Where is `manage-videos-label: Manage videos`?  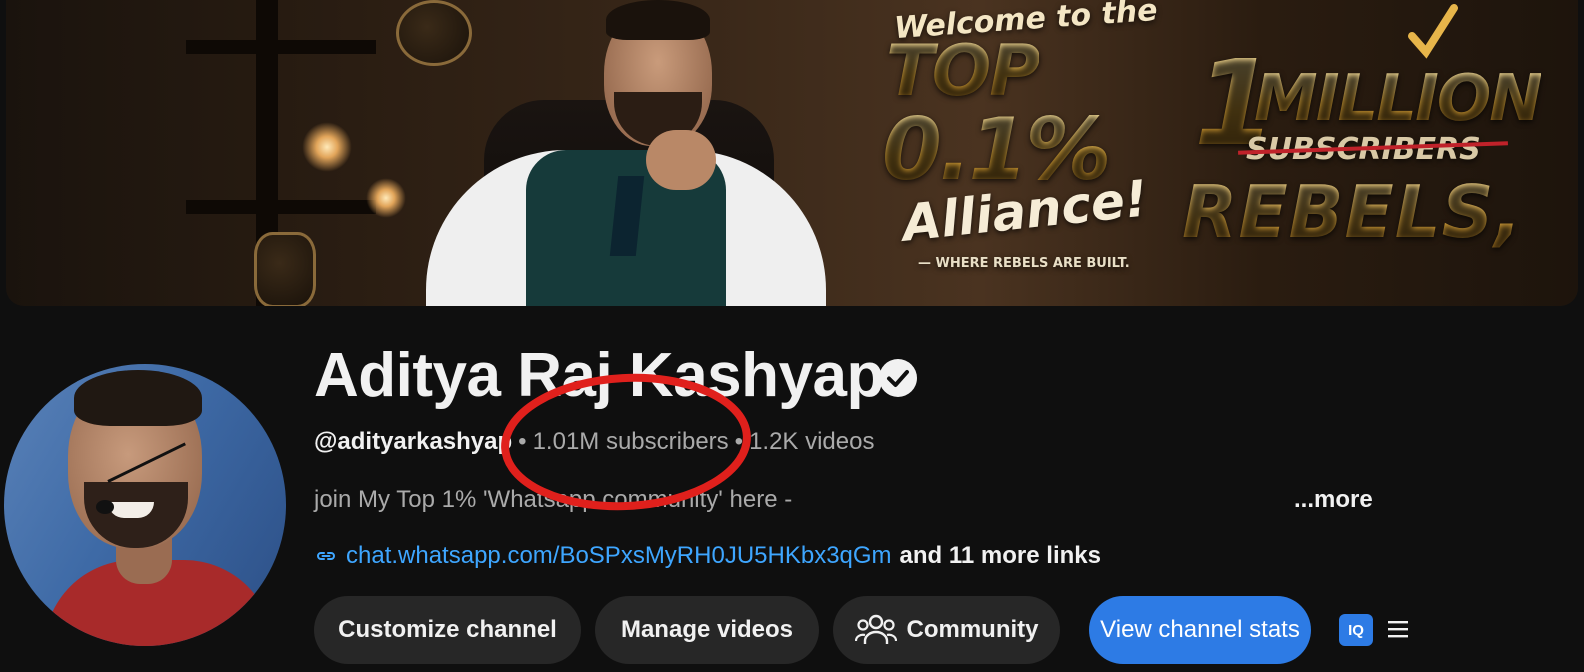
manage-videos-label: Manage videos is located at coordinates (707, 629).